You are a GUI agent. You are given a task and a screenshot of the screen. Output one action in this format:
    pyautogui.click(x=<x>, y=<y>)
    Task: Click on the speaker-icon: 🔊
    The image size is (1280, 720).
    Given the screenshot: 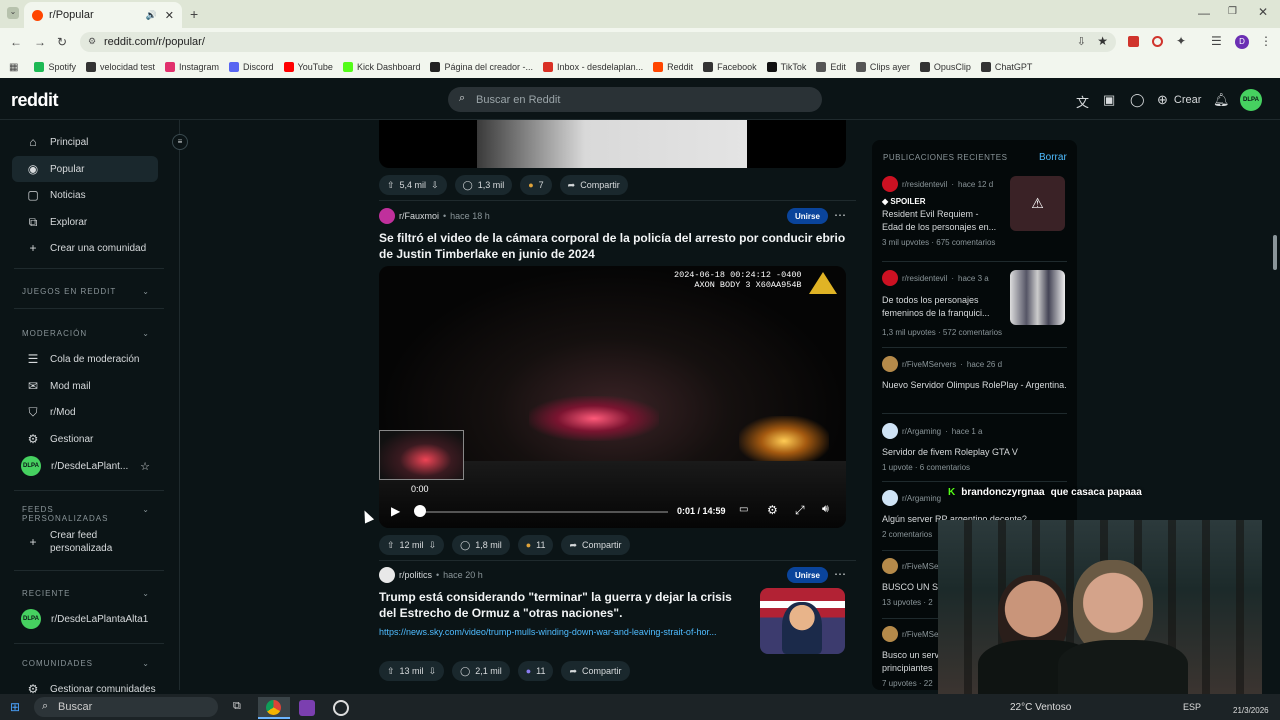 What is the action you would take?
    pyautogui.click(x=151, y=15)
    